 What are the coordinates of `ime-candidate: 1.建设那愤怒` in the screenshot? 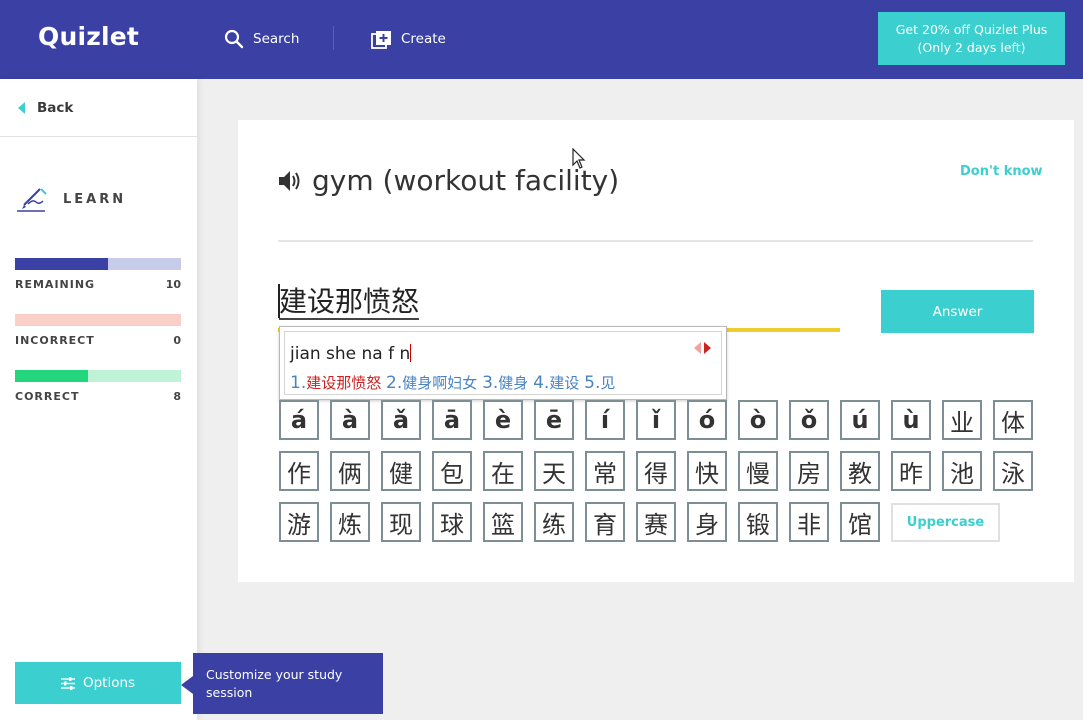 It's located at (336, 383).